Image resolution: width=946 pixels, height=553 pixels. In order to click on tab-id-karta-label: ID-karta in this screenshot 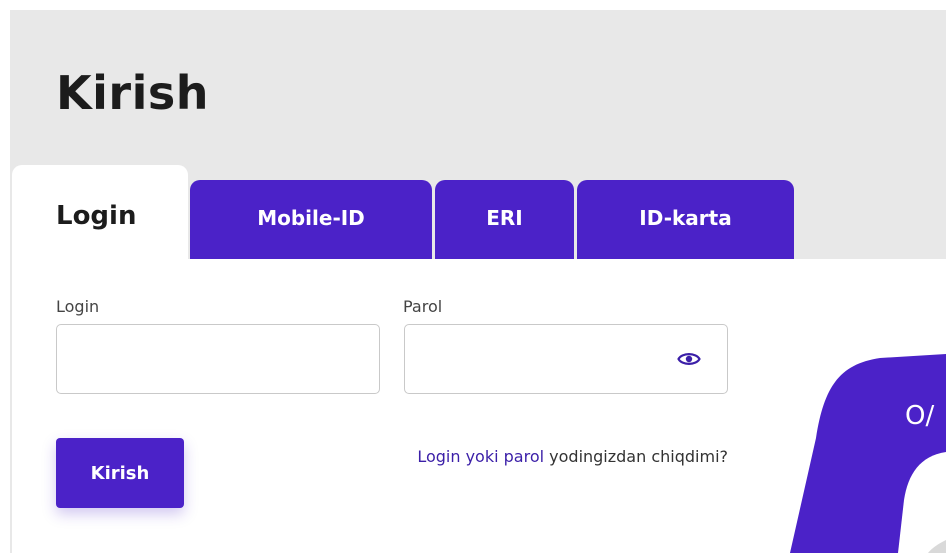, I will do `click(685, 218)`.